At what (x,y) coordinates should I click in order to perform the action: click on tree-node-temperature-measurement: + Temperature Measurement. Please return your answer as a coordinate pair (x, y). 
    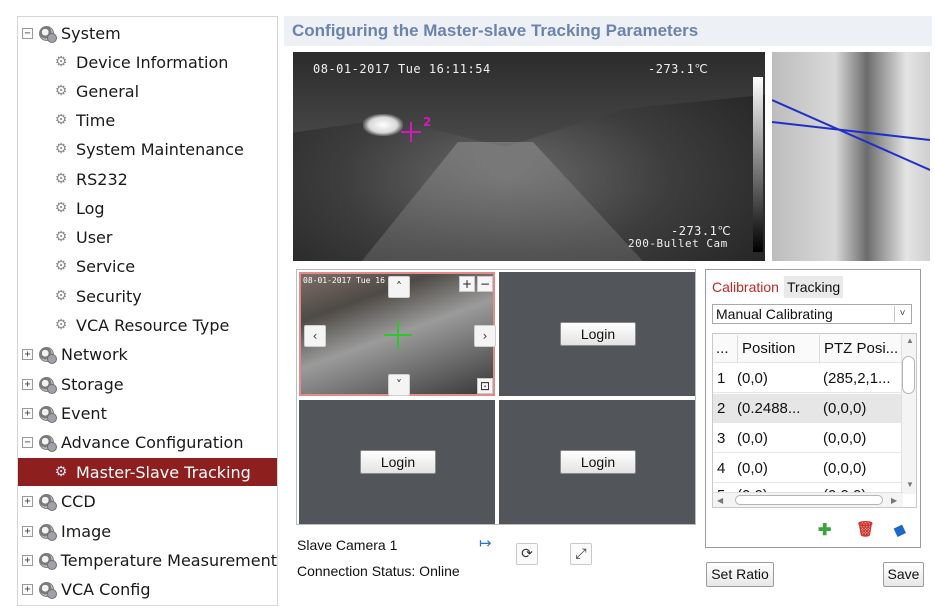
    Looking at the image, I should click on (147, 560).